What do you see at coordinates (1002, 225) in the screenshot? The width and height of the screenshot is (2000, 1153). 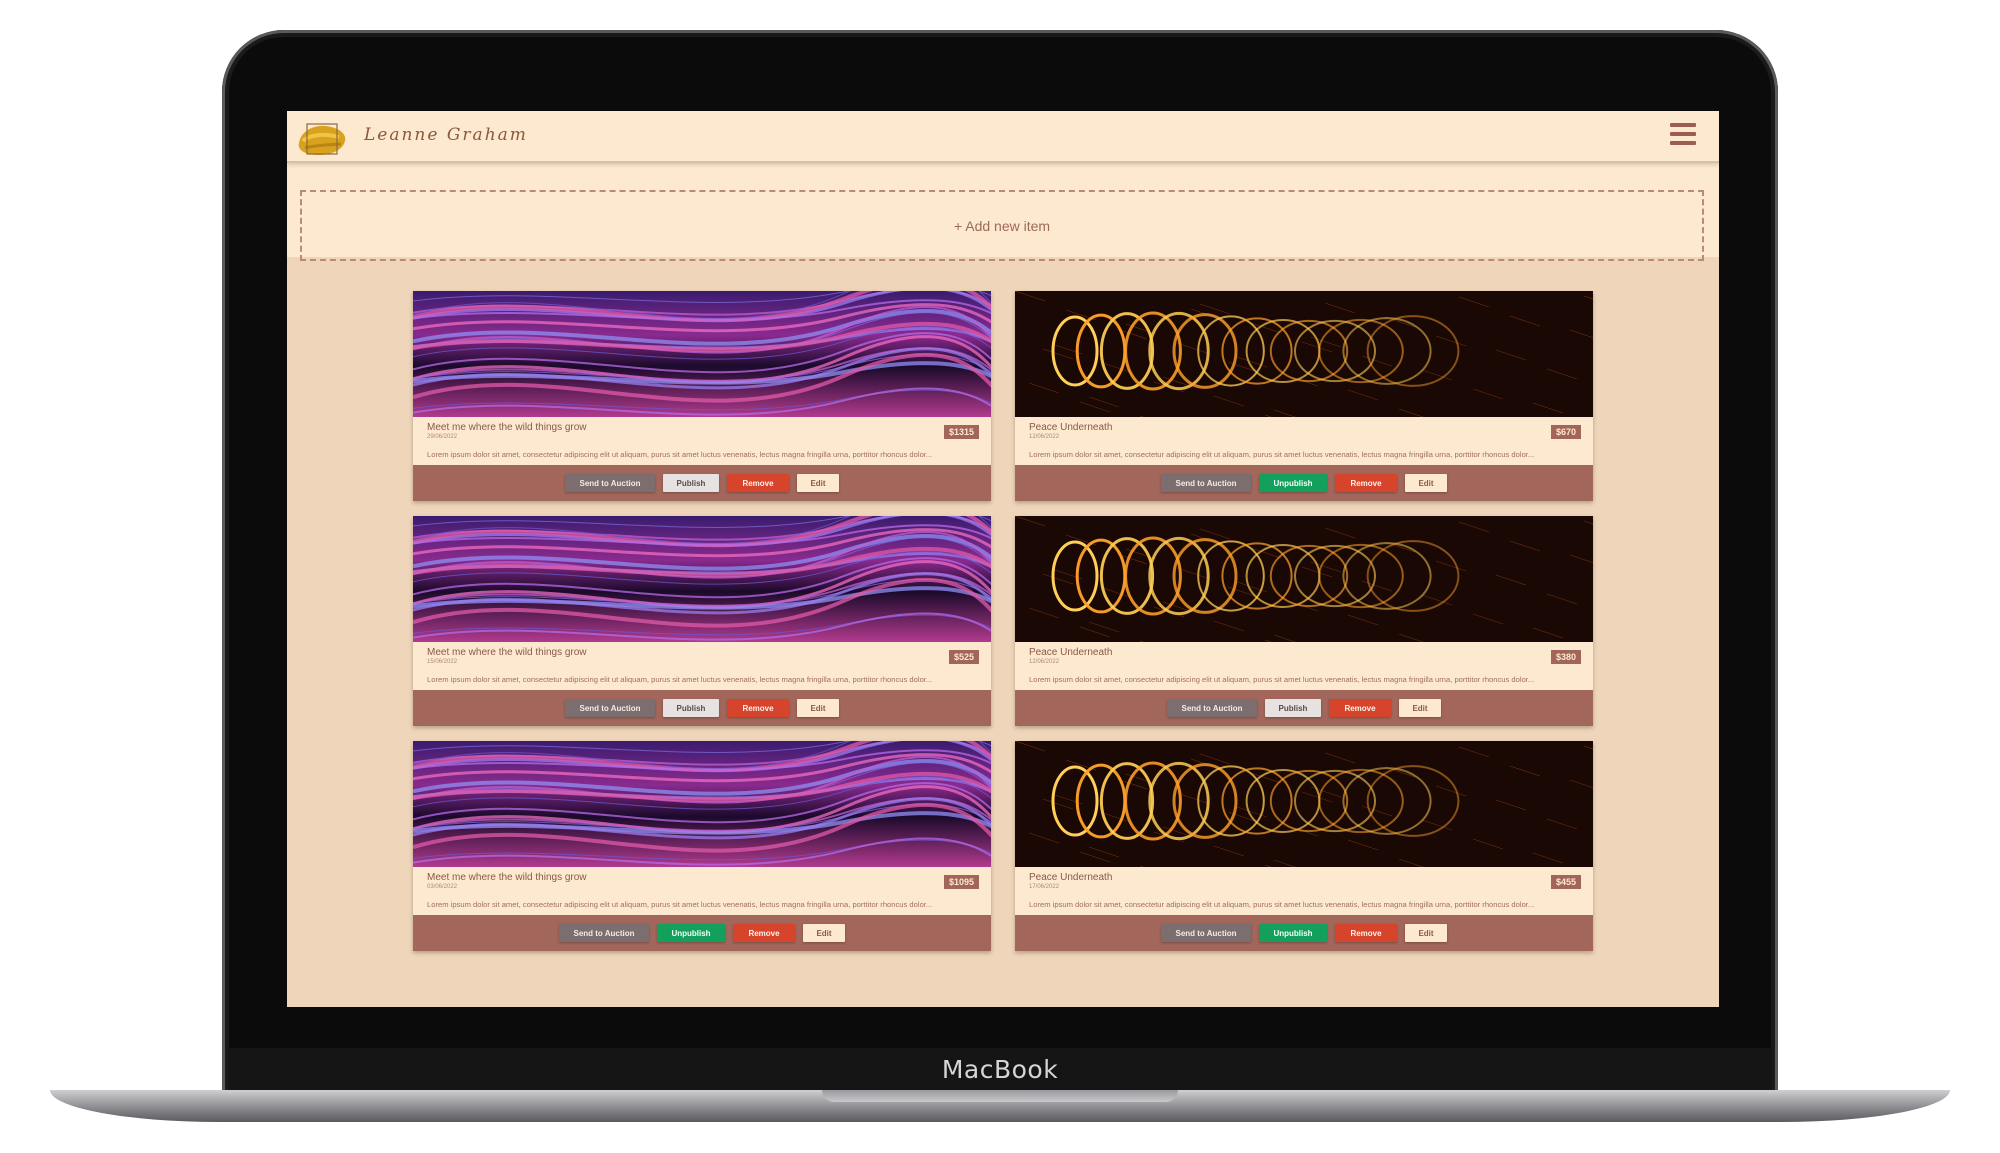 I see `add-new-item-button: + Add new item` at bounding box center [1002, 225].